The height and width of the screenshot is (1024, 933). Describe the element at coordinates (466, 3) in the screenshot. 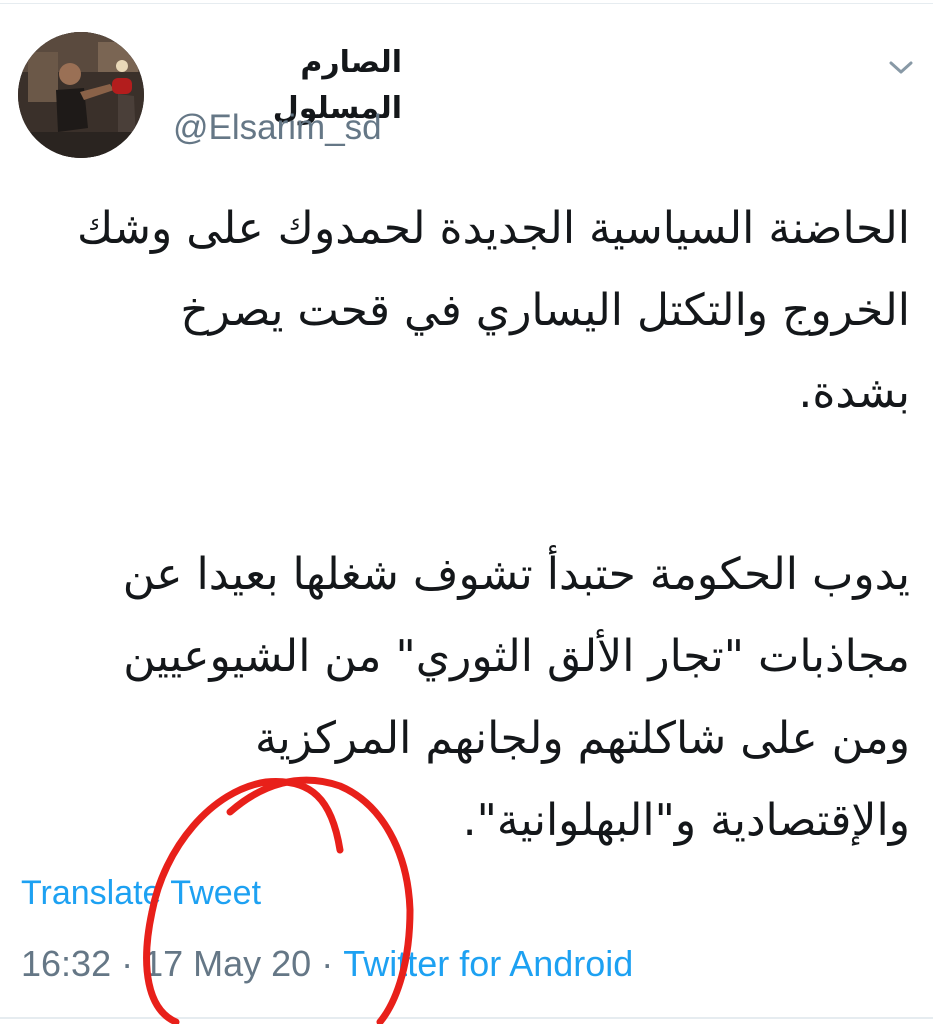

I see `top-divider` at that location.